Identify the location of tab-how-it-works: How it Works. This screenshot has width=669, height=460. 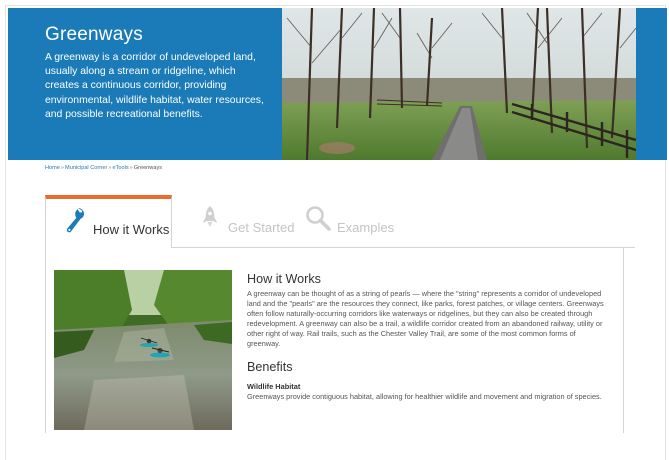
(108, 221).